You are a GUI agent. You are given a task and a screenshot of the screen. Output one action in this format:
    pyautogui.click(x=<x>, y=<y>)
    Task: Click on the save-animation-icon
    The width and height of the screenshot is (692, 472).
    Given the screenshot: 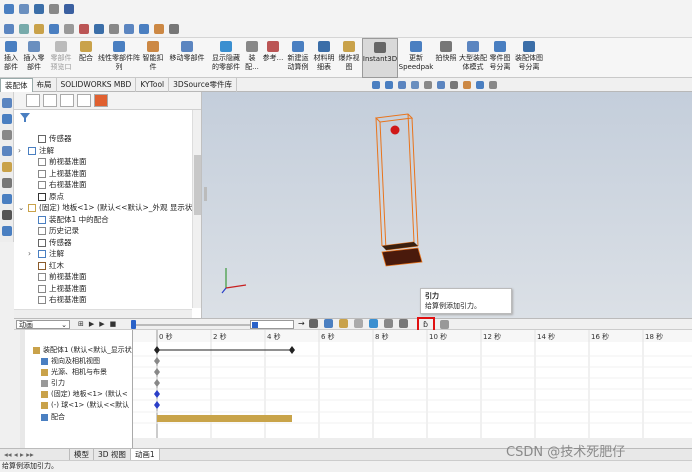 What is the action you would take?
    pyautogui.click(x=313, y=323)
    